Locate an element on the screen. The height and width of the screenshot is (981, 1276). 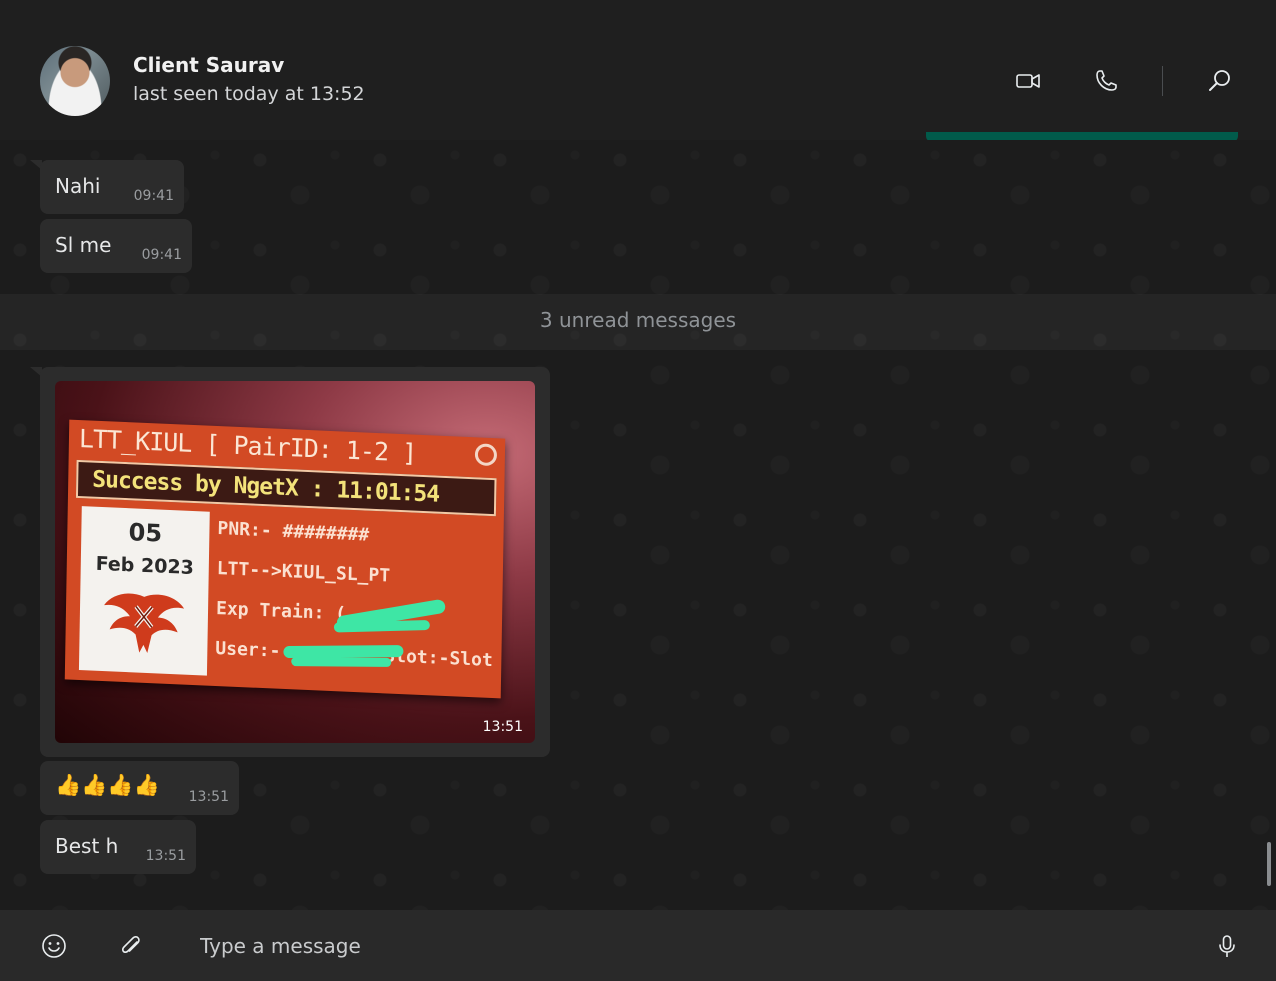
photo-pnr: PNR:- ######## is located at coordinates (293, 532).